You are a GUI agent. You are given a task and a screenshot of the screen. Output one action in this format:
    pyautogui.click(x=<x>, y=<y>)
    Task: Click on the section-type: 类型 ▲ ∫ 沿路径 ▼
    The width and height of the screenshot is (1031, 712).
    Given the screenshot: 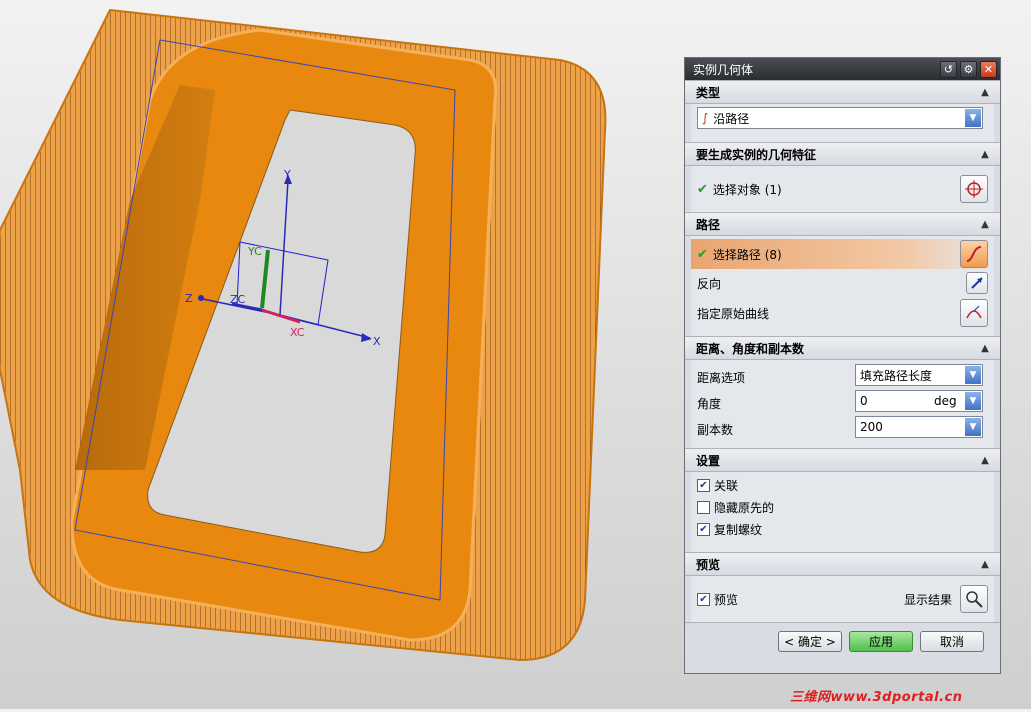 What is the action you would take?
    pyautogui.click(x=842, y=111)
    